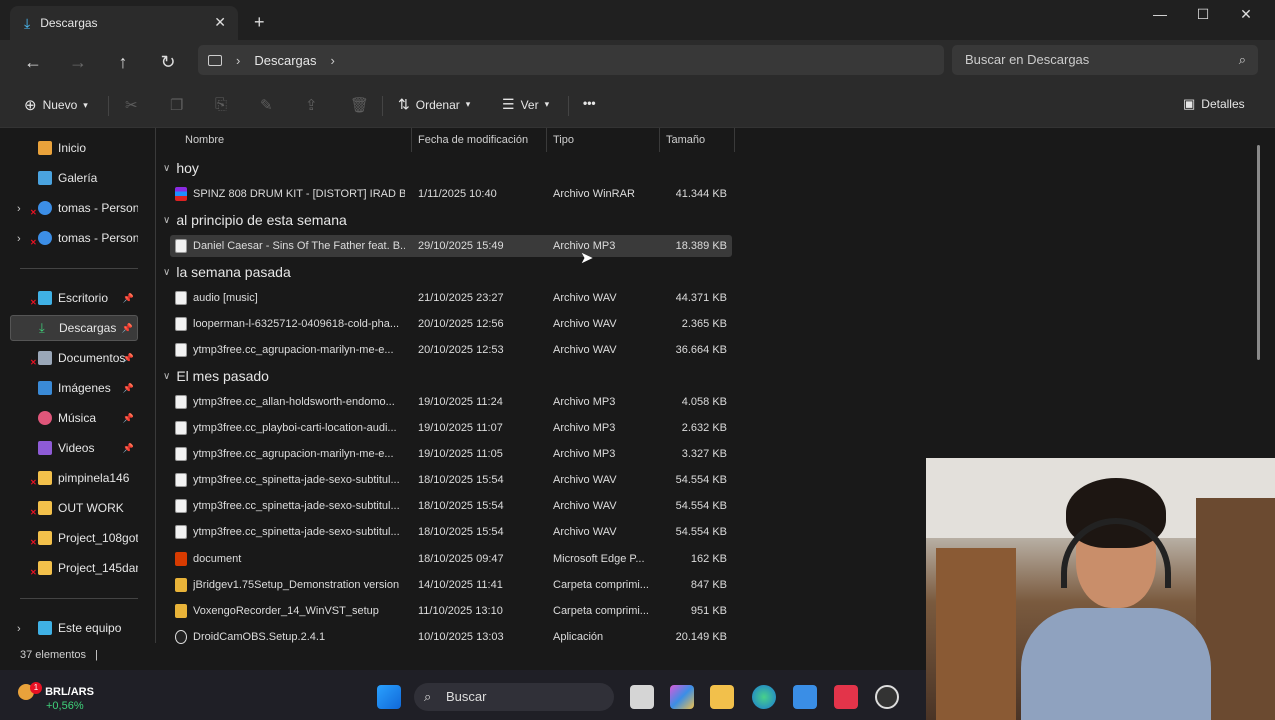  I want to click on minimize-button: —, so click(1160, 14).